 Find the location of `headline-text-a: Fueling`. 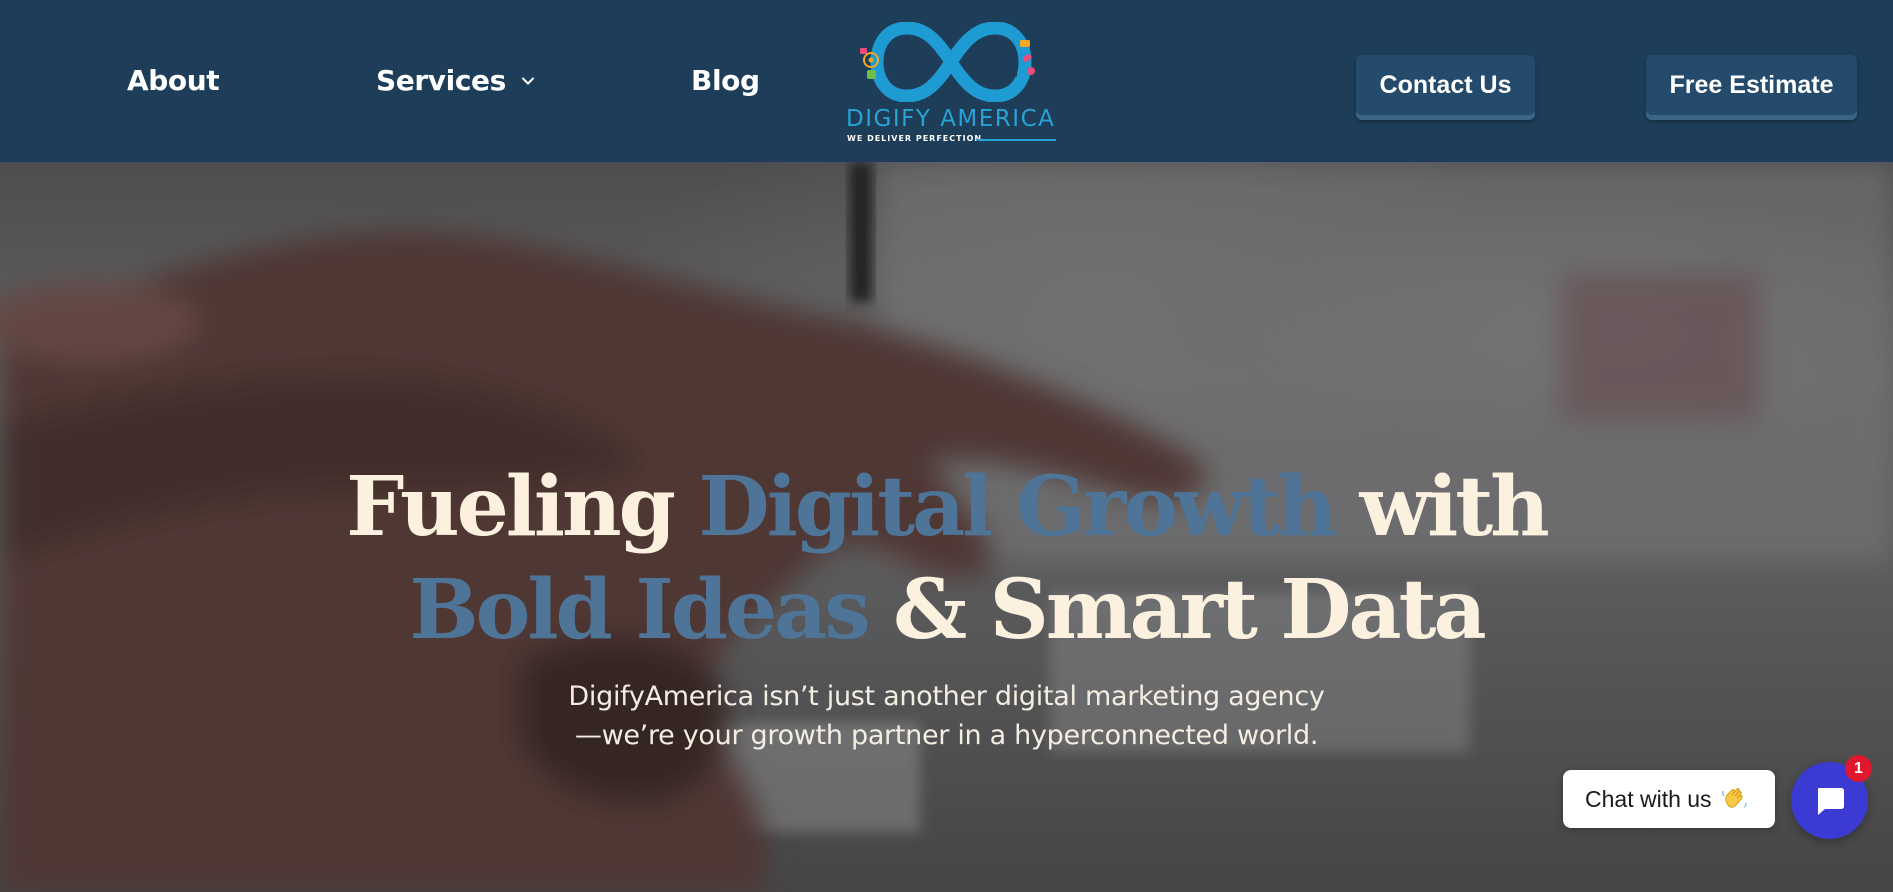

headline-text-a: Fueling is located at coordinates (522, 507).